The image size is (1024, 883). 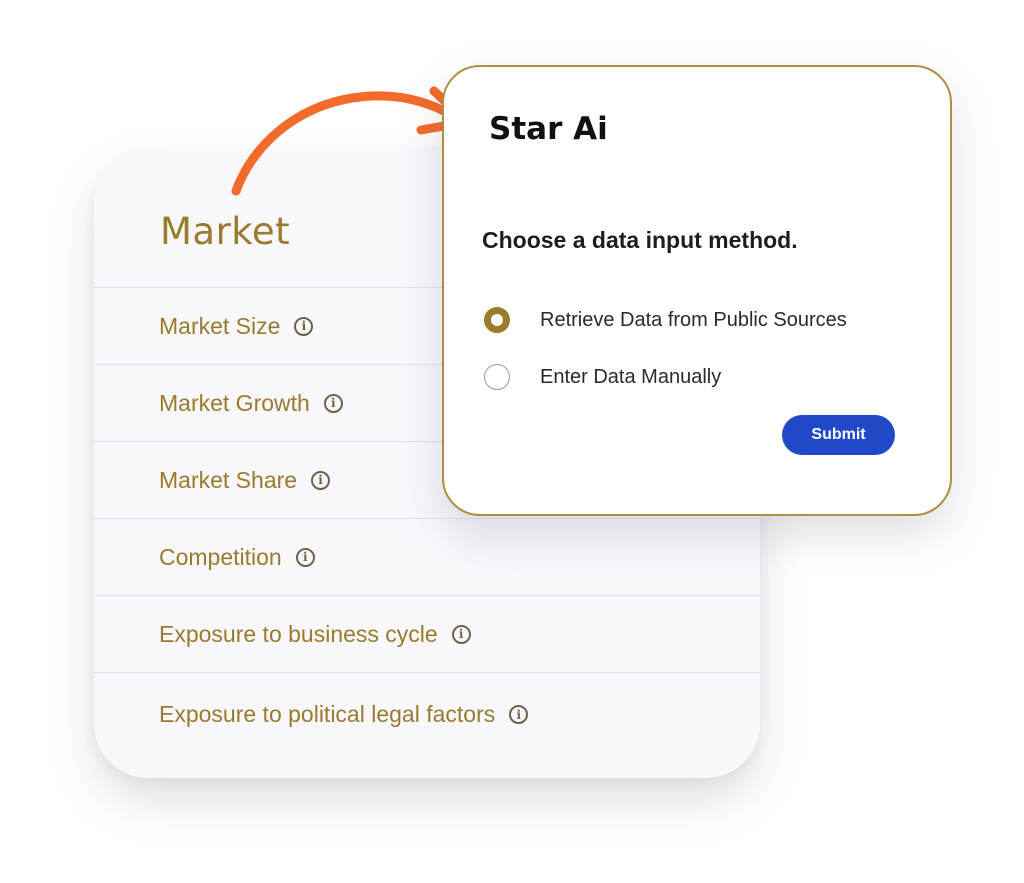 I want to click on market-row-label: Exposure to business cycle, so click(x=298, y=633).